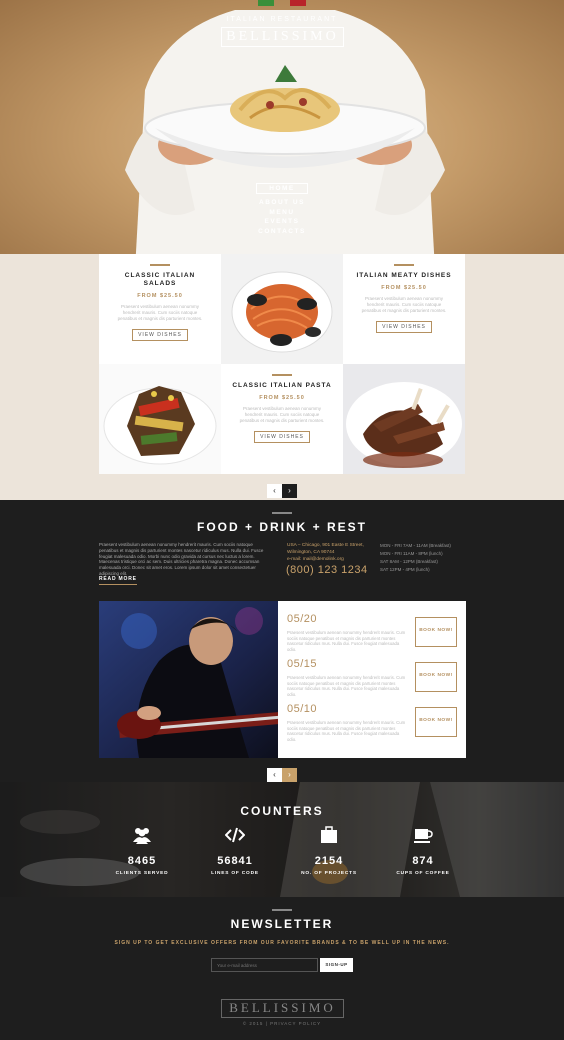 The height and width of the screenshot is (1040, 564). What do you see at coordinates (282, 527) in the screenshot?
I see `section-title: FOOD + DRINK + REST` at bounding box center [282, 527].